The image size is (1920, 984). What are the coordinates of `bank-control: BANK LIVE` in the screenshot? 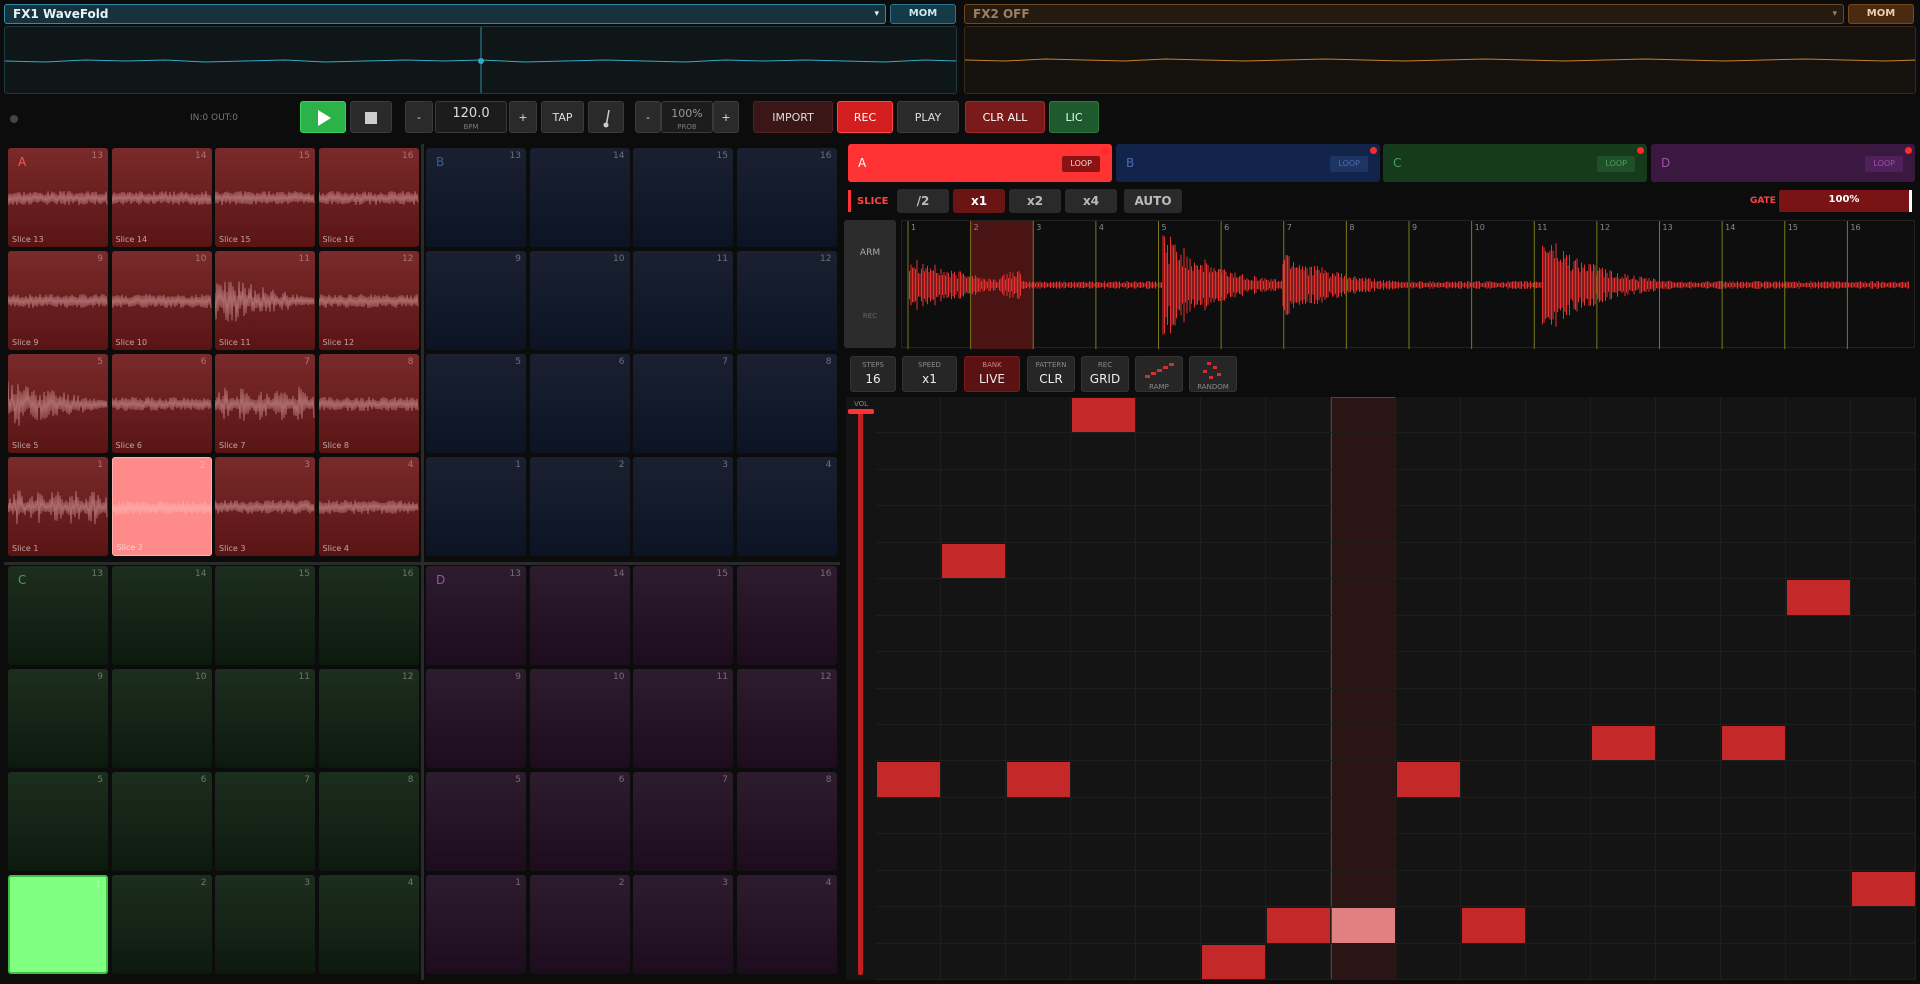 It's located at (992, 374).